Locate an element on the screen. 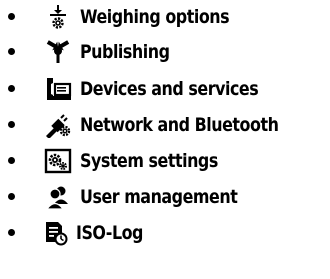 Image resolution: width=330 pixels, height=279 pixels. menu-item-iso-log: ISO-Log is located at coordinates (165, 233).